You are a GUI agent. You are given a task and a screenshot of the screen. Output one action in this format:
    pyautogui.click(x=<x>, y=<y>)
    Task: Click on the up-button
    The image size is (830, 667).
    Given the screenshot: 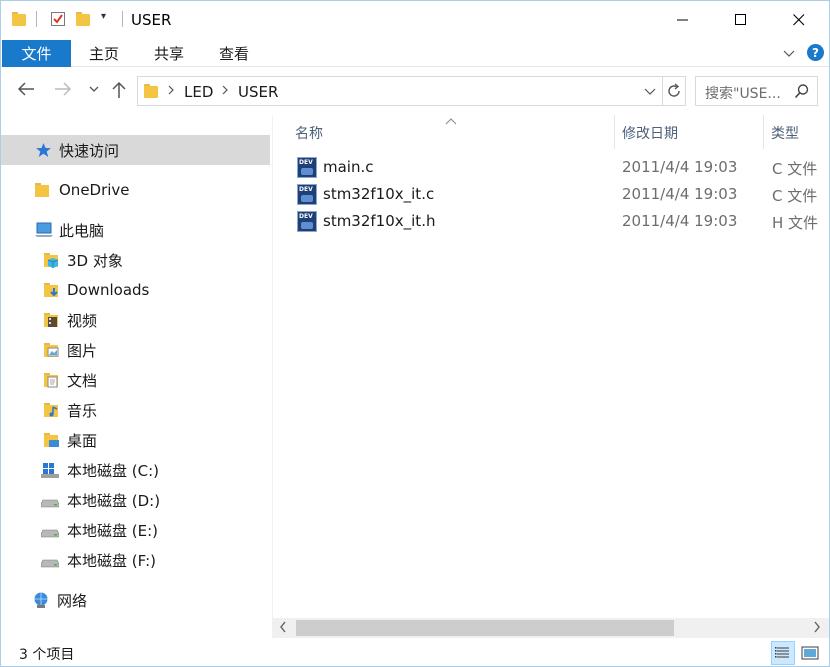 What is the action you would take?
    pyautogui.click(x=119, y=92)
    